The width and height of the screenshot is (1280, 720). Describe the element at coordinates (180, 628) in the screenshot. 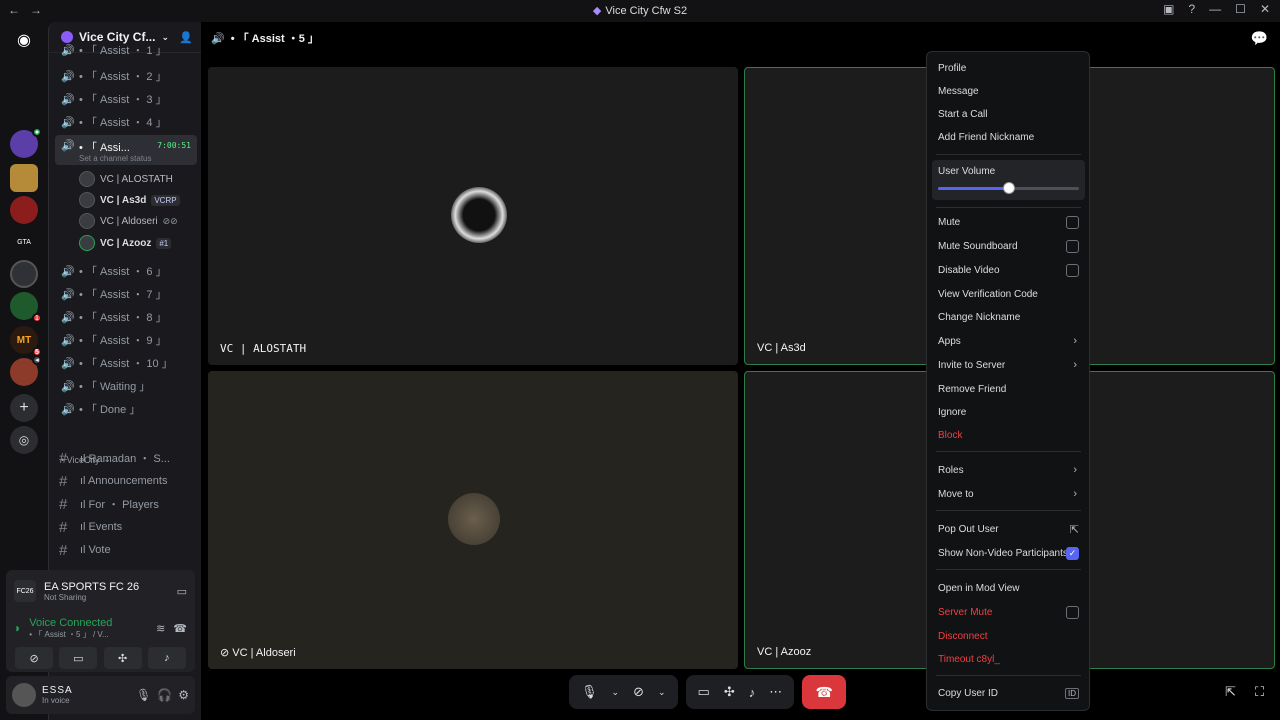

I see `disconnect-icon: ☎` at that location.